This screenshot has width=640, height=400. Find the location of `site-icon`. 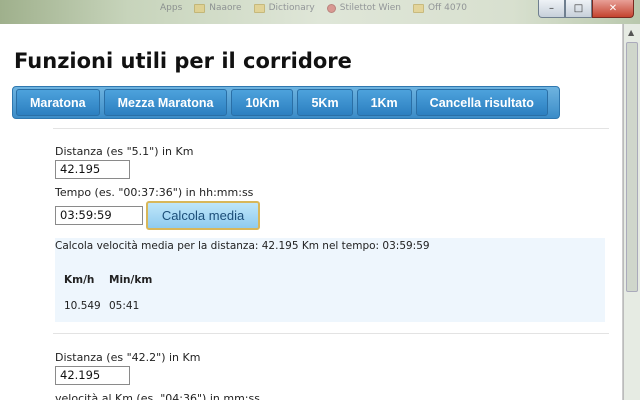

site-icon is located at coordinates (331, 8).